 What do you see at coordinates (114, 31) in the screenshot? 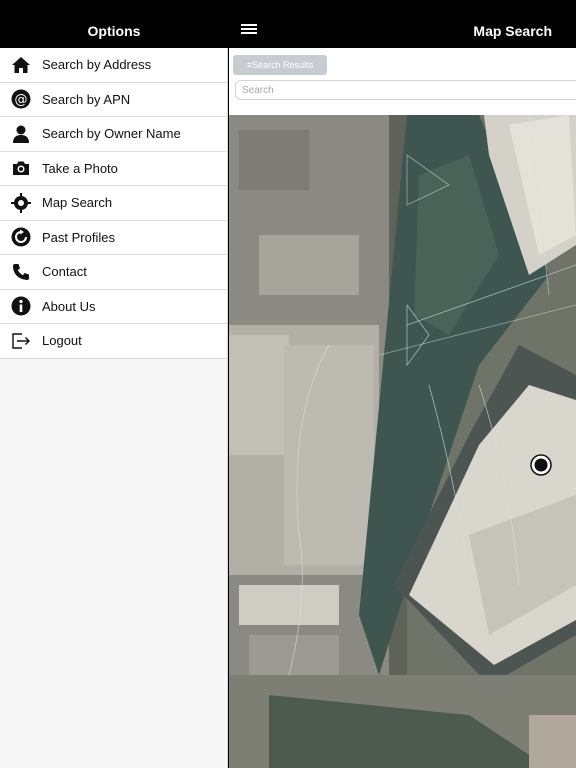
I see `options-title: Options` at bounding box center [114, 31].